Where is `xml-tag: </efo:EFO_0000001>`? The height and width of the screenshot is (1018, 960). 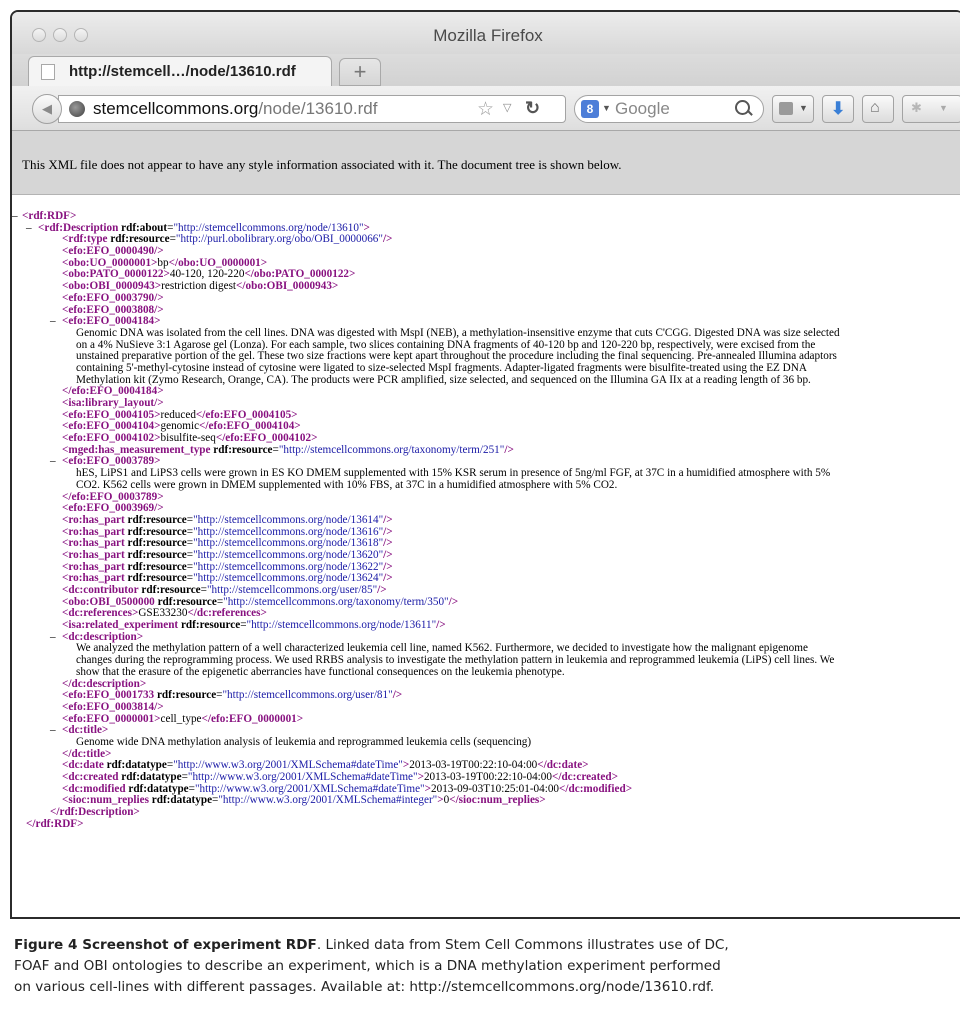
xml-tag: </efo:EFO_0000001> is located at coordinates (252, 718).